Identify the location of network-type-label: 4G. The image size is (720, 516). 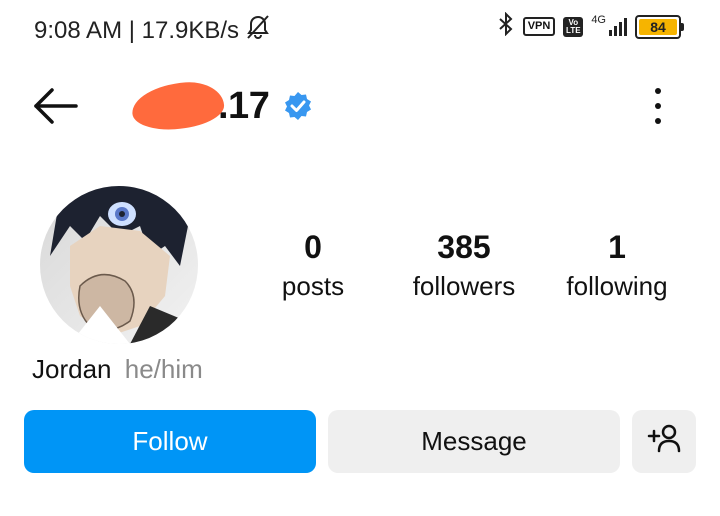
(598, 19).